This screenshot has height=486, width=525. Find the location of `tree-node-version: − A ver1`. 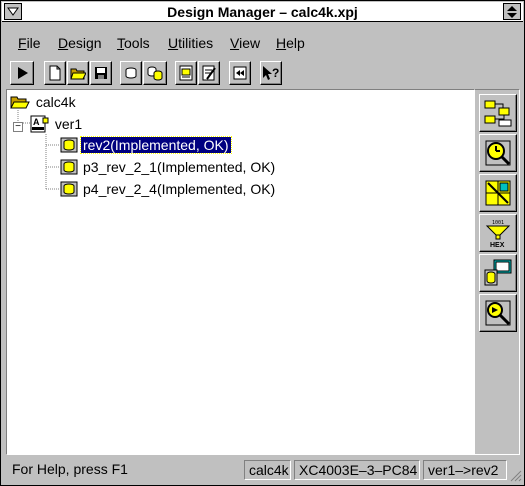

tree-node-version: − A ver1 is located at coordinates (48, 124).